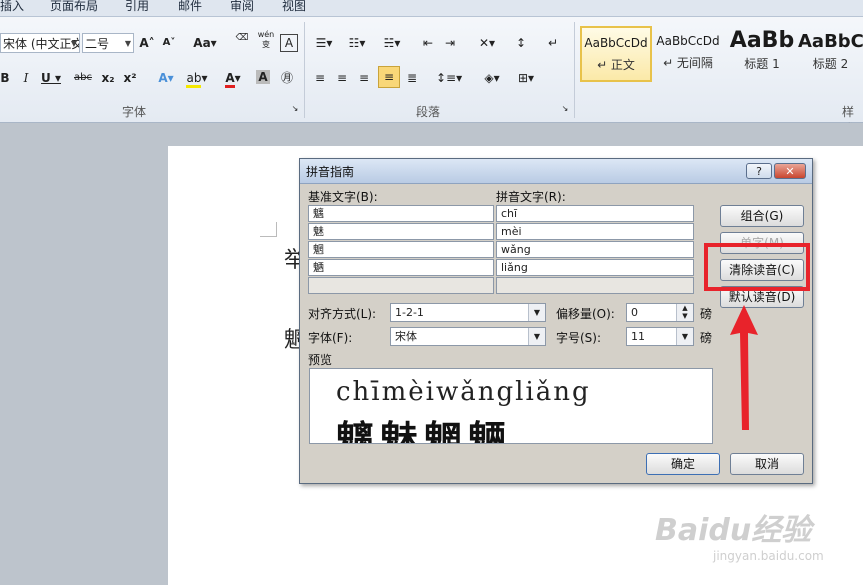 The height and width of the screenshot is (585, 863). Describe the element at coordinates (492, 78) in the screenshot. I see `shading-icon: ◈▾` at that location.